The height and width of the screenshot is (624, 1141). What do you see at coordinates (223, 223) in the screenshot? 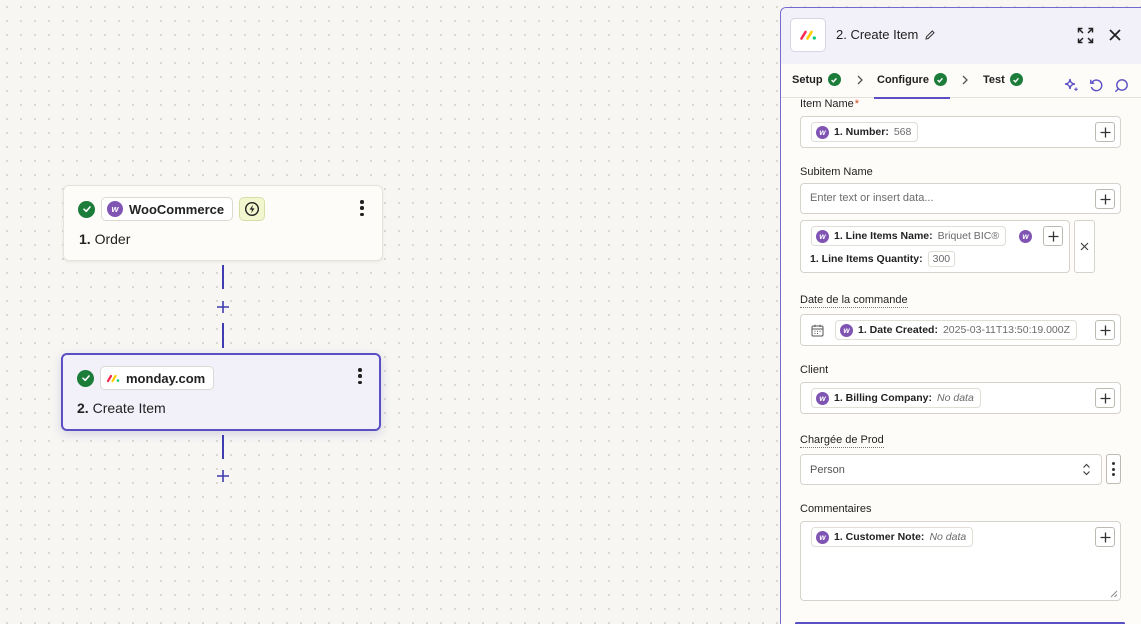
I see `workflow-step-woocommerce: w WooCommerce 1. Order` at bounding box center [223, 223].